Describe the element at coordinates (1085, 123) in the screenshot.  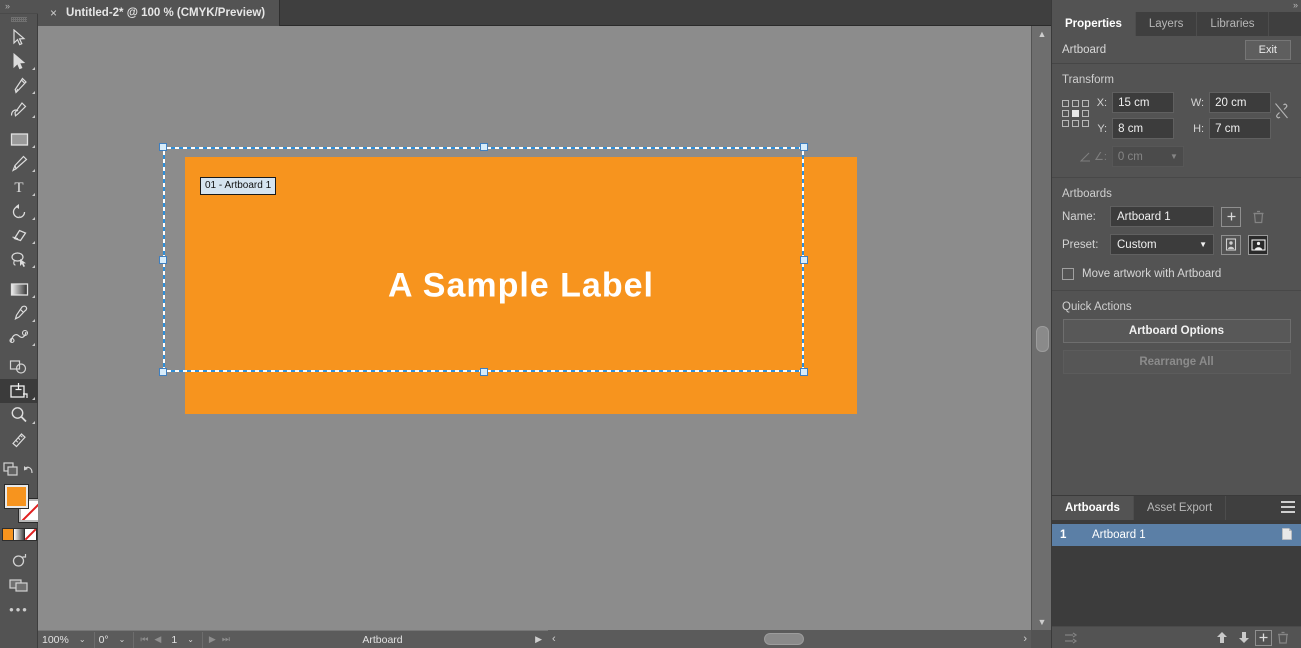
I see `refpoint-bottom-right` at that location.